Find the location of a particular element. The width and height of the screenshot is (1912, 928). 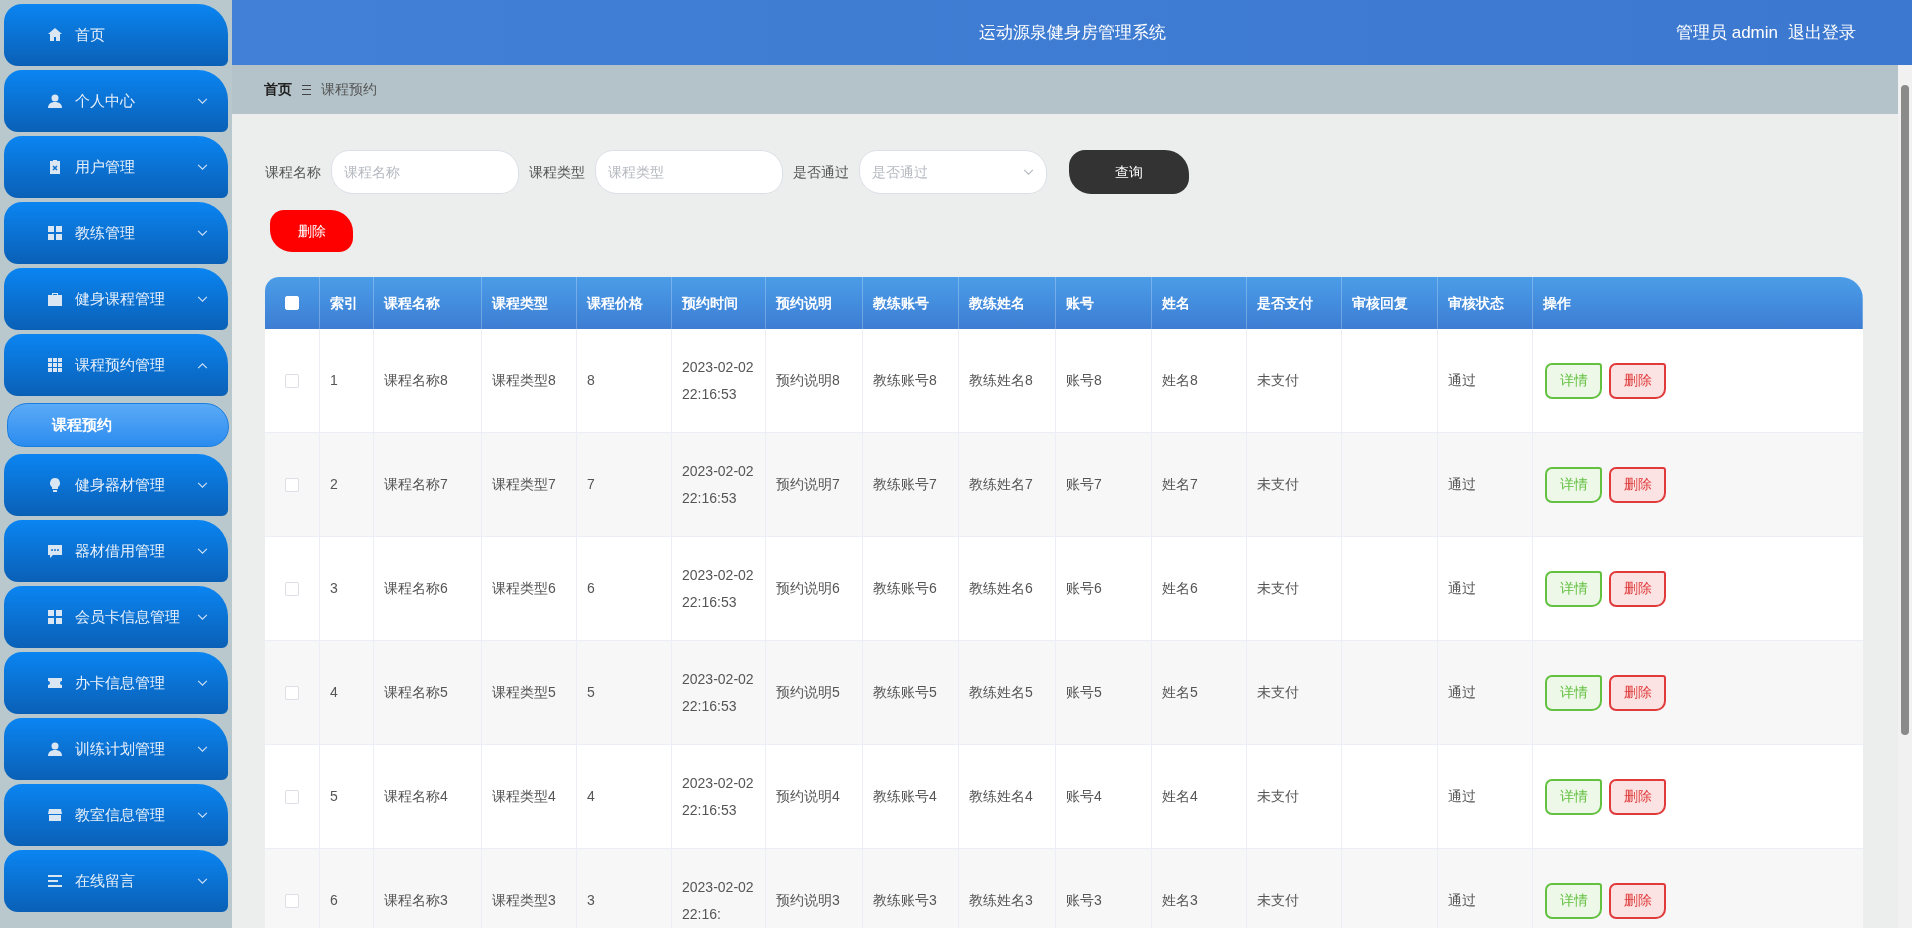

table-cell-text: 姓名8 is located at coordinates (1180, 380).